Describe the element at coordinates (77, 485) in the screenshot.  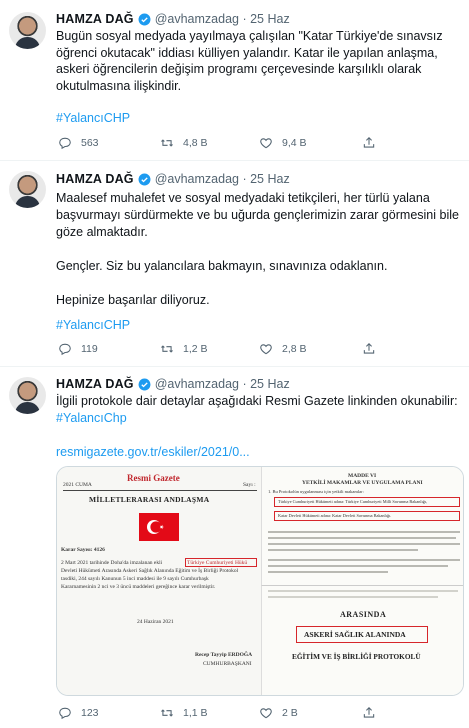
I see `gazette-date: 2021 CUMA` at that location.